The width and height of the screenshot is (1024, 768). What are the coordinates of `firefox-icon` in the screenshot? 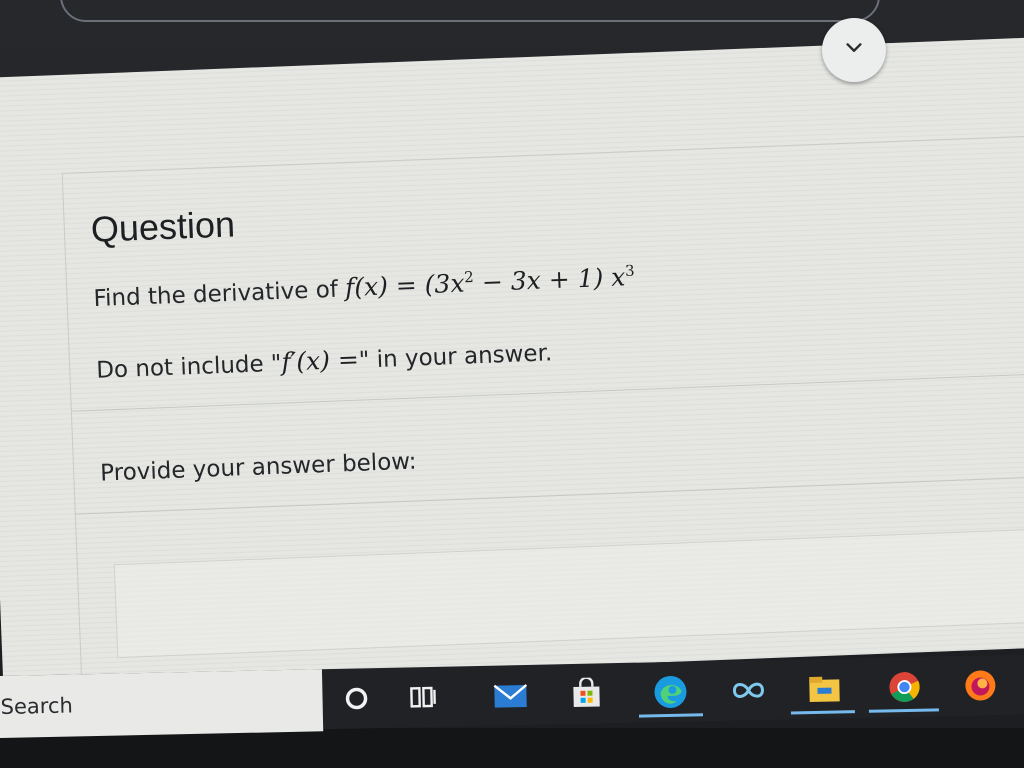 It's located at (980, 685).